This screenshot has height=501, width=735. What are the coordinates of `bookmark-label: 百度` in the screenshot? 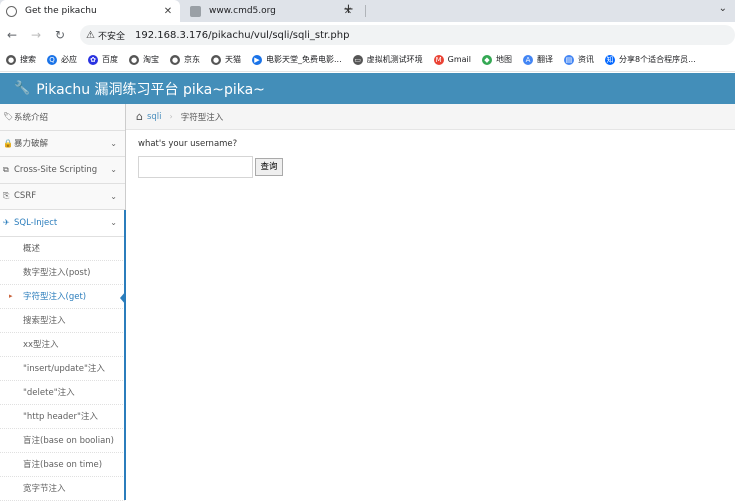 It's located at (110, 59).